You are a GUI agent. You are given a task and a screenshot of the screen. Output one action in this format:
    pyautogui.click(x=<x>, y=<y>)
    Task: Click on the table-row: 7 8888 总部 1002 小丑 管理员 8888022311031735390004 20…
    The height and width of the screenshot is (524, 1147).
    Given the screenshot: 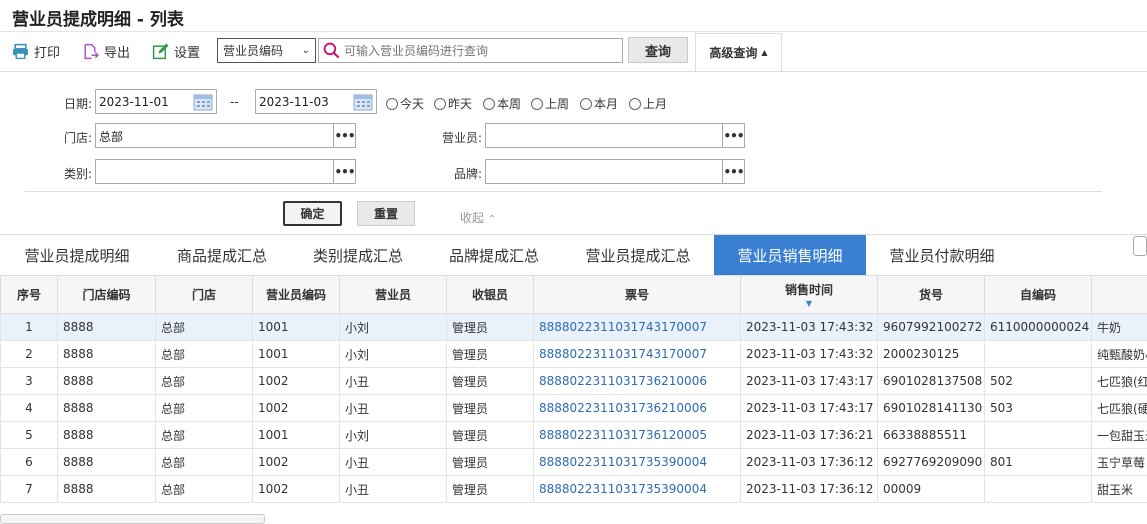 What is the action you would take?
    pyautogui.click(x=573, y=489)
    